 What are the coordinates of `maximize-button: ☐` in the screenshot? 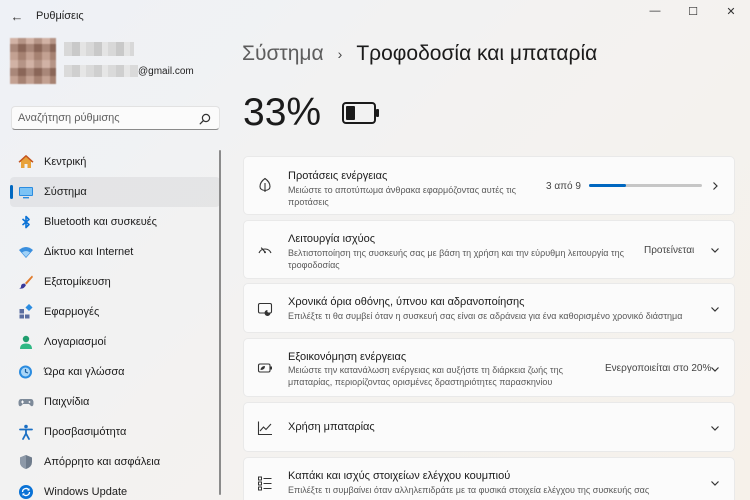 It's located at (693, 11).